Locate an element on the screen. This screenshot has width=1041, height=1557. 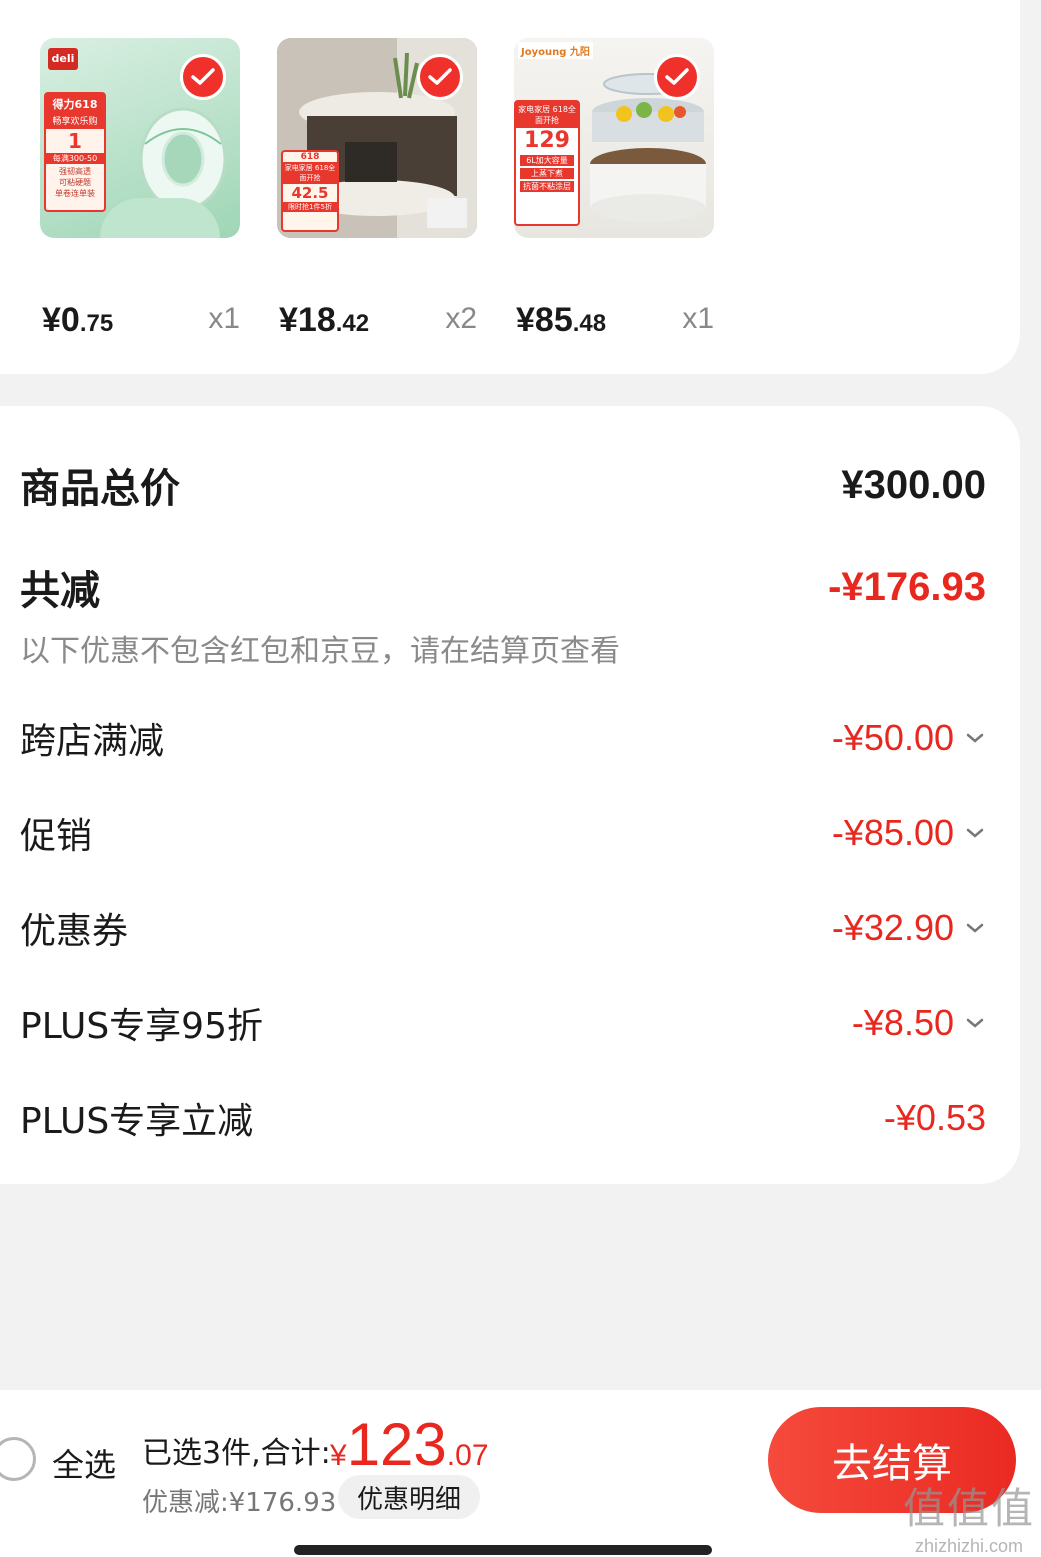
discount-label: 跨店满减 is located at coordinates (92, 741).